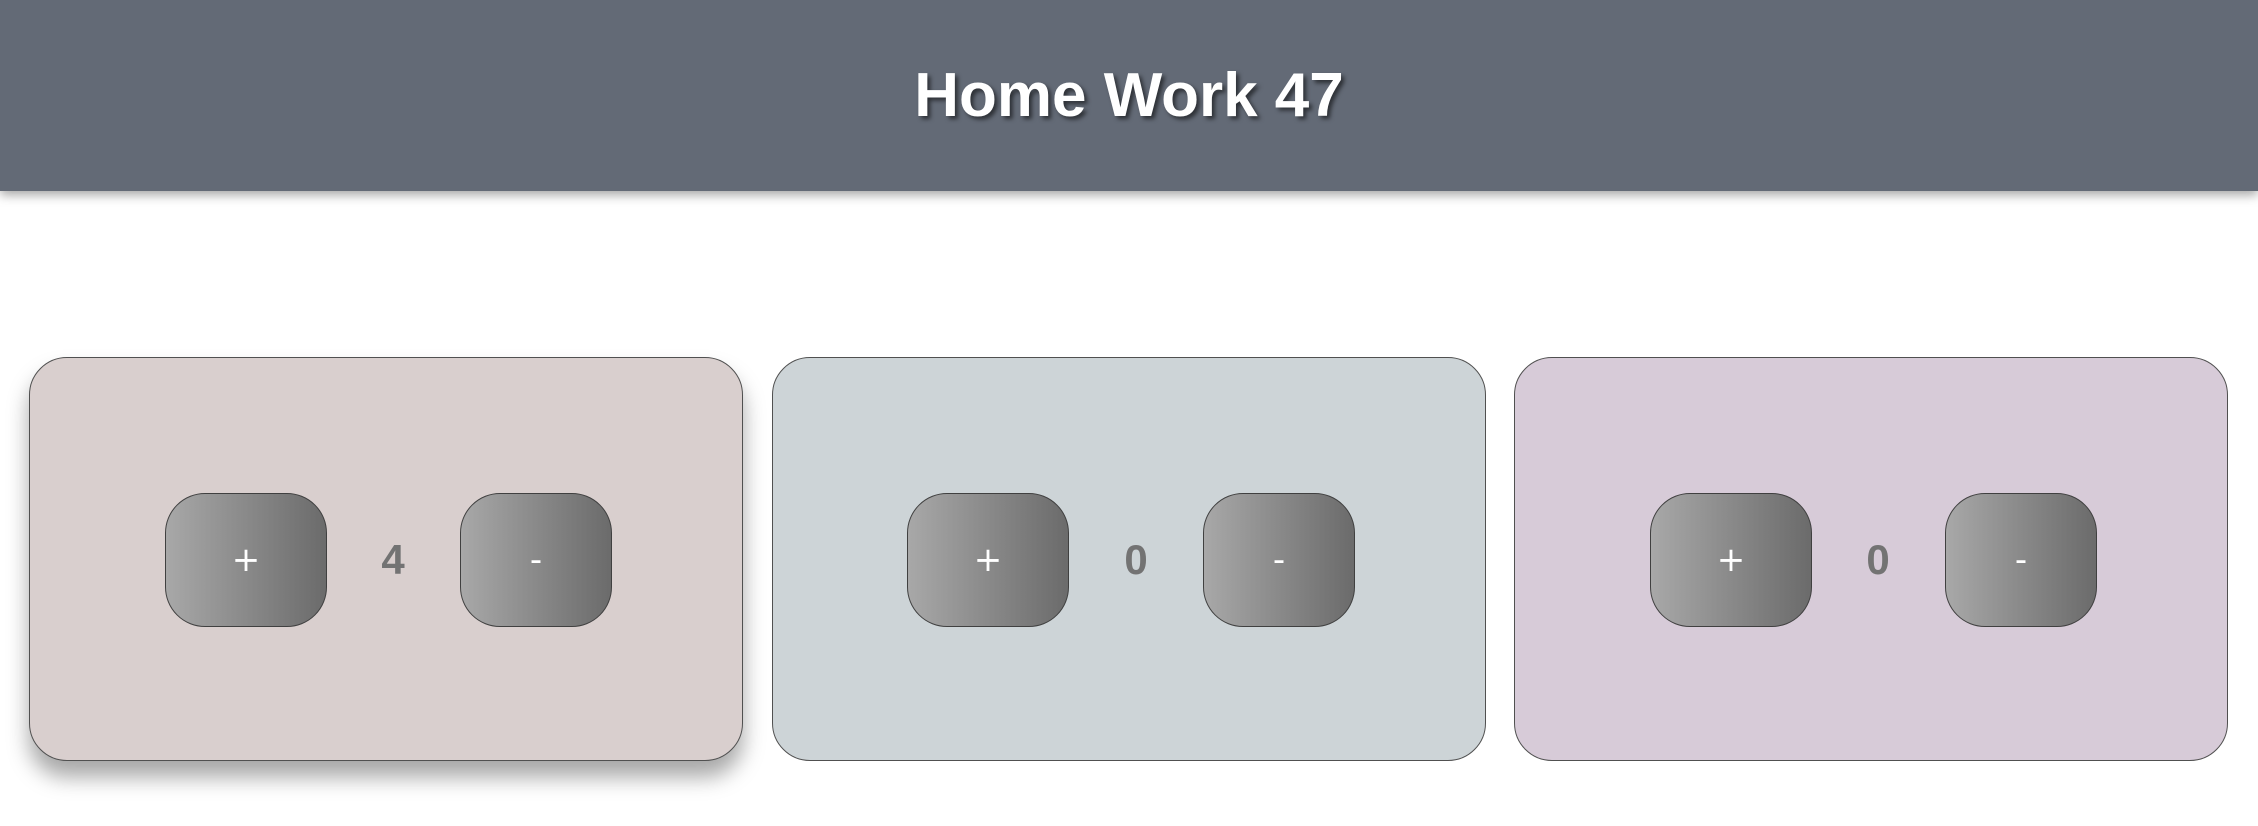 This screenshot has height=826, width=2258. I want to click on counter-value: 4, so click(393, 559).